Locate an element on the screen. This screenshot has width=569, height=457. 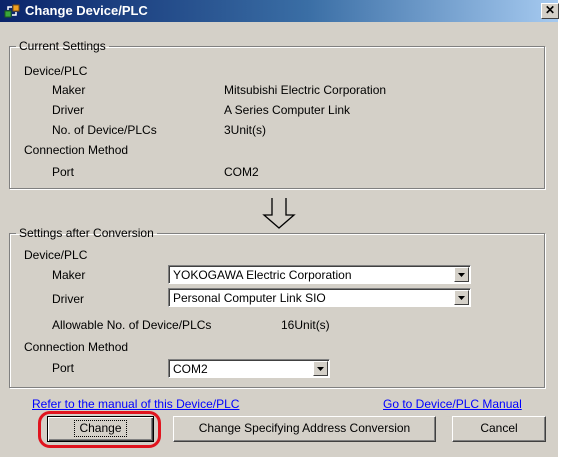
change-button-label: Change is located at coordinates (100, 428).